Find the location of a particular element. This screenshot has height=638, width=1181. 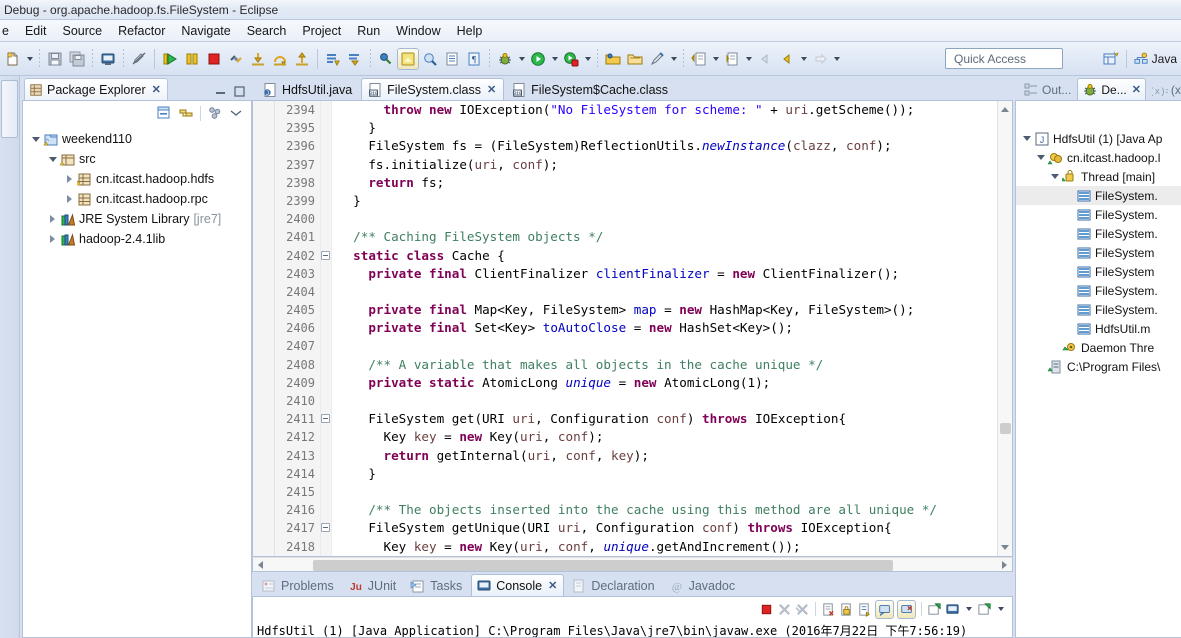

annotation-next-icon is located at coordinates (699, 59).